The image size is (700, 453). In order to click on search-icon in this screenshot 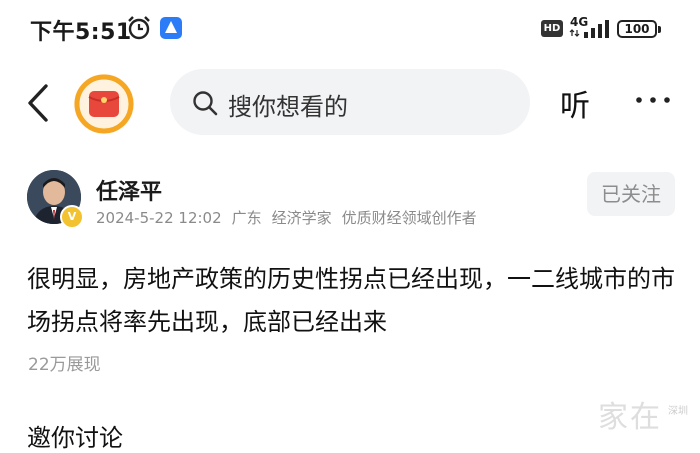, I will do `click(205, 103)`.